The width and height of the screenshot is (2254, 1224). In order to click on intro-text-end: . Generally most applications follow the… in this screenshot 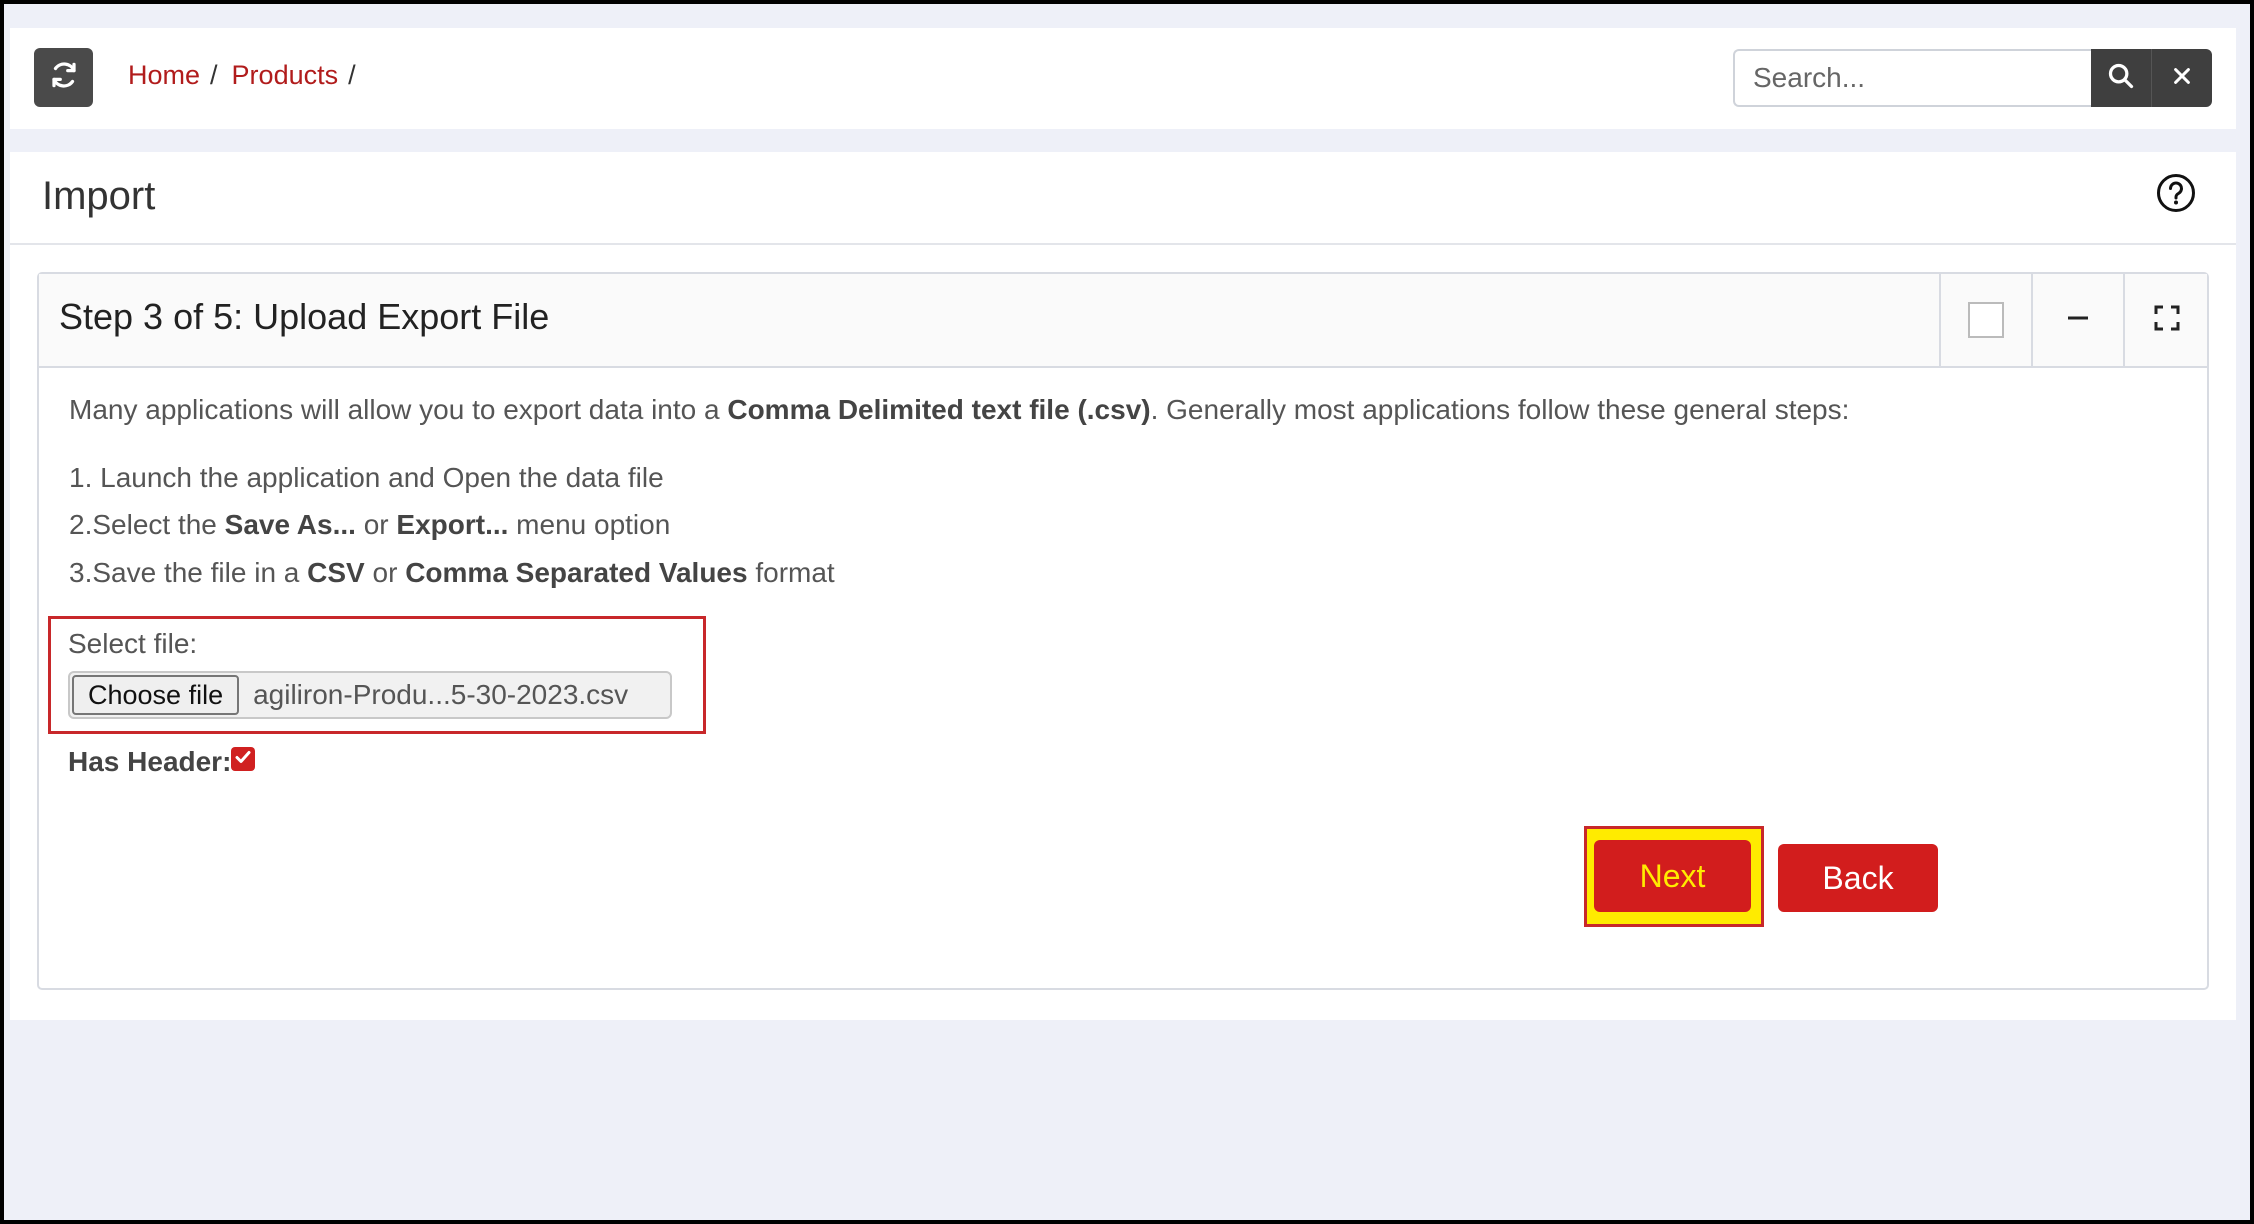, I will do `click(1500, 409)`.